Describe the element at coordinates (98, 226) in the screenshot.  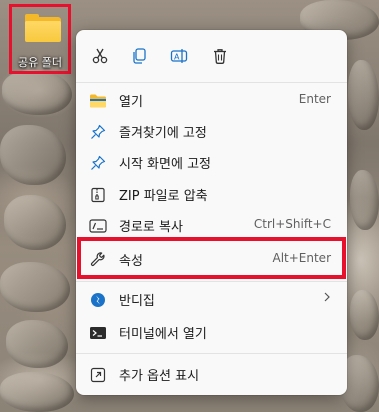
I see `path-copy-icon` at that location.